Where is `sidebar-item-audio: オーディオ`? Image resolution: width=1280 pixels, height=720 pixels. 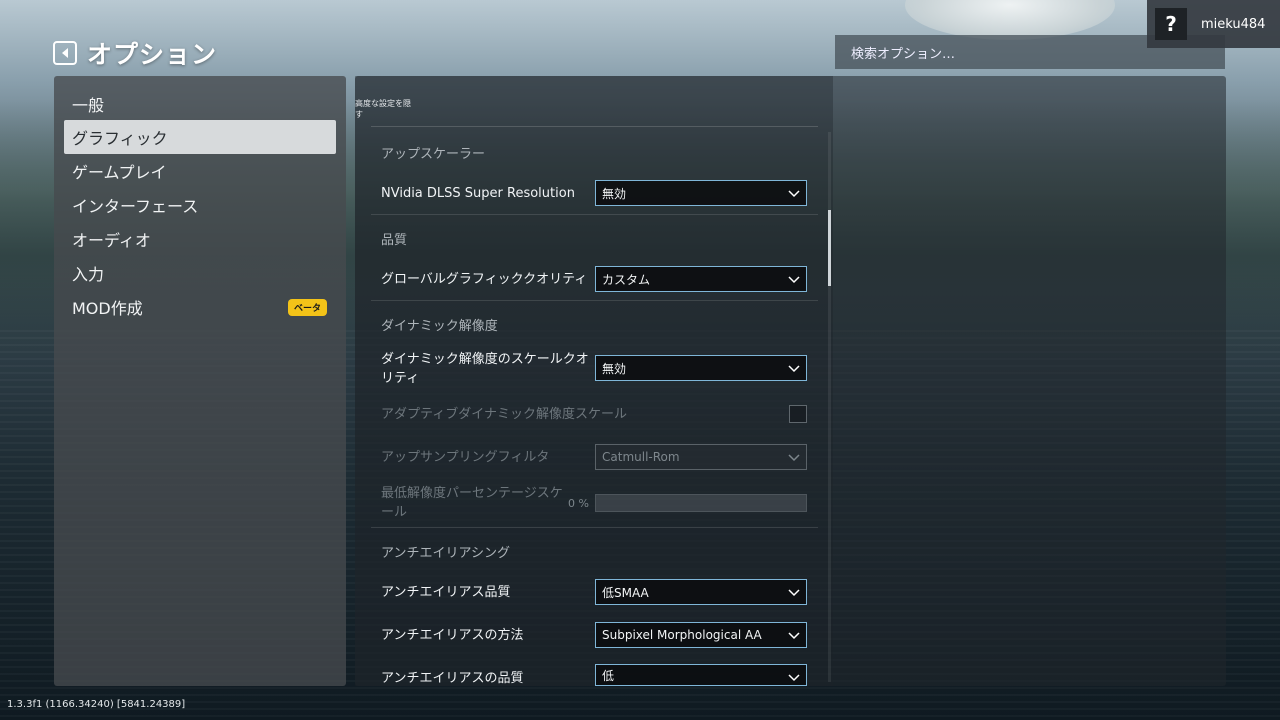
sidebar-item-audio: オーディオ is located at coordinates (200, 239).